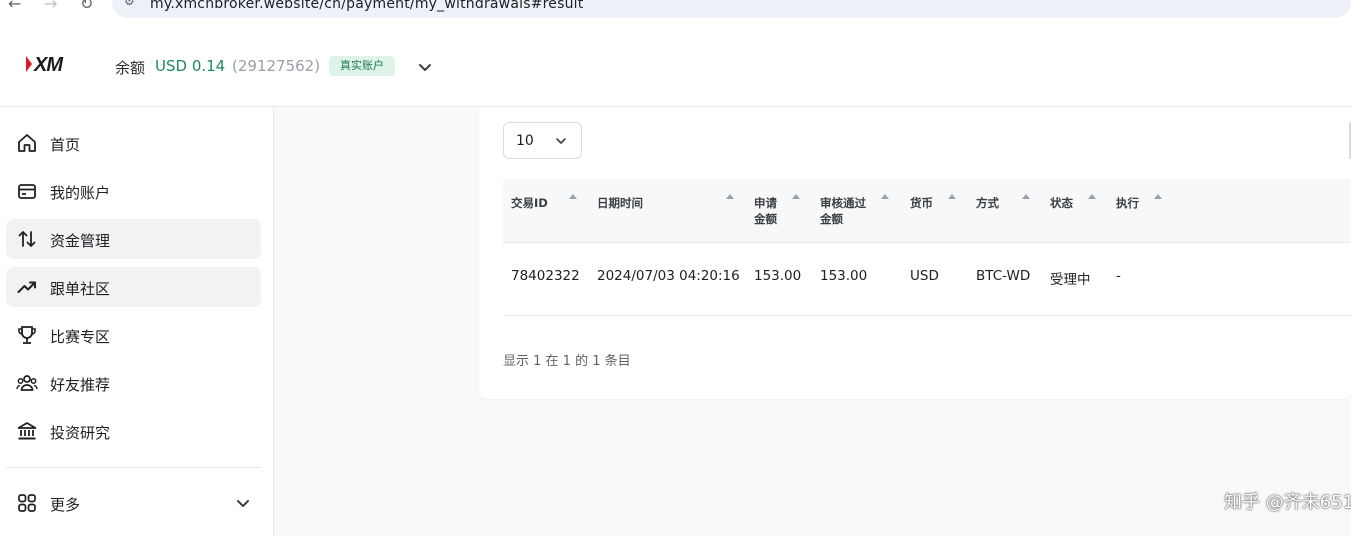 This screenshot has height=536, width=1351. What do you see at coordinates (525, 141) in the screenshot?
I see `page-size-value: 10` at bounding box center [525, 141].